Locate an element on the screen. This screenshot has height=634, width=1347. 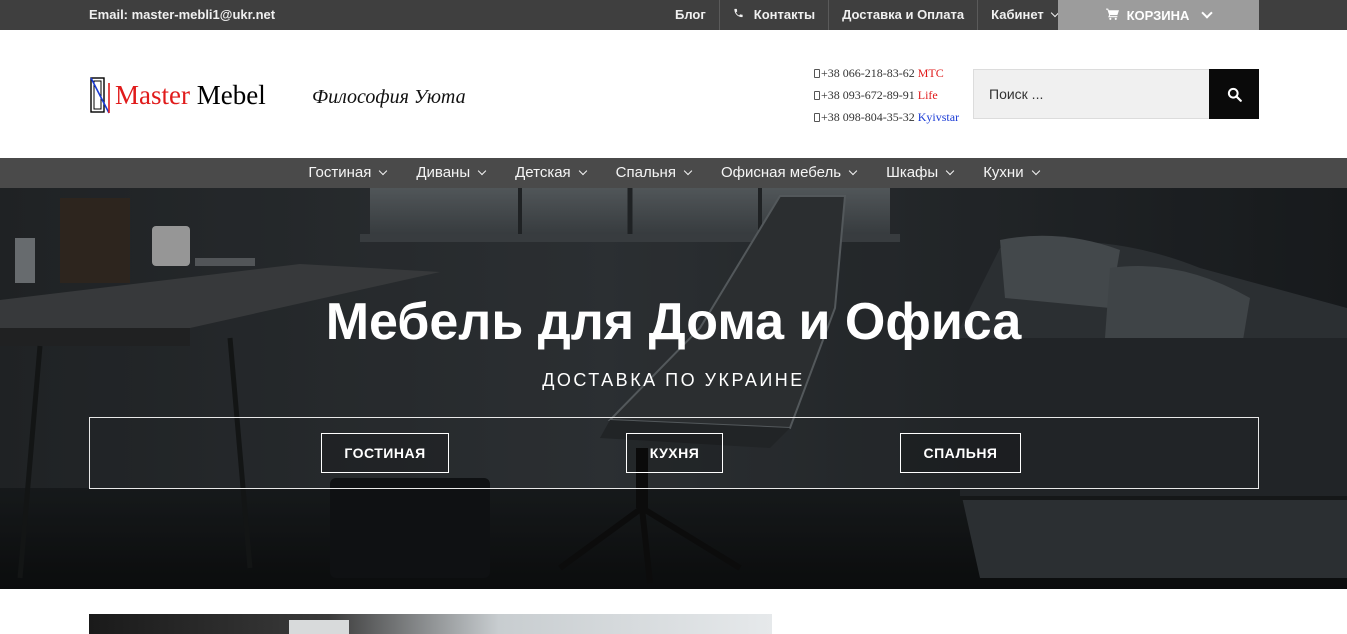
nav-item-kitchens: Кухни is located at coordinates (1010, 173).